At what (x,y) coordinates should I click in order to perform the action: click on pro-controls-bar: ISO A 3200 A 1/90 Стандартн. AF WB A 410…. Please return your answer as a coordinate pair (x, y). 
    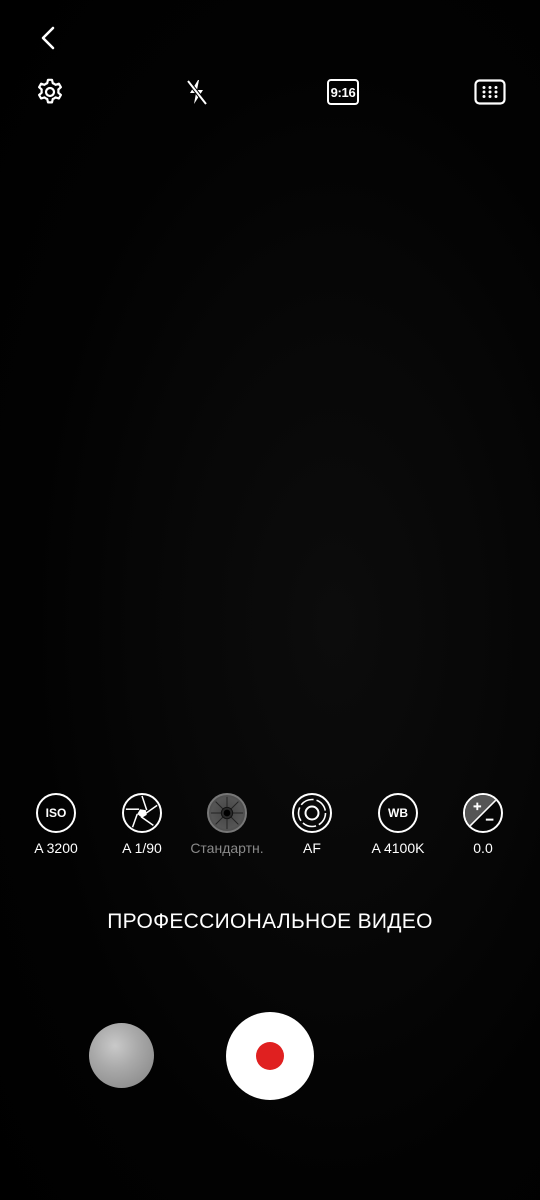
    Looking at the image, I should click on (270, 828).